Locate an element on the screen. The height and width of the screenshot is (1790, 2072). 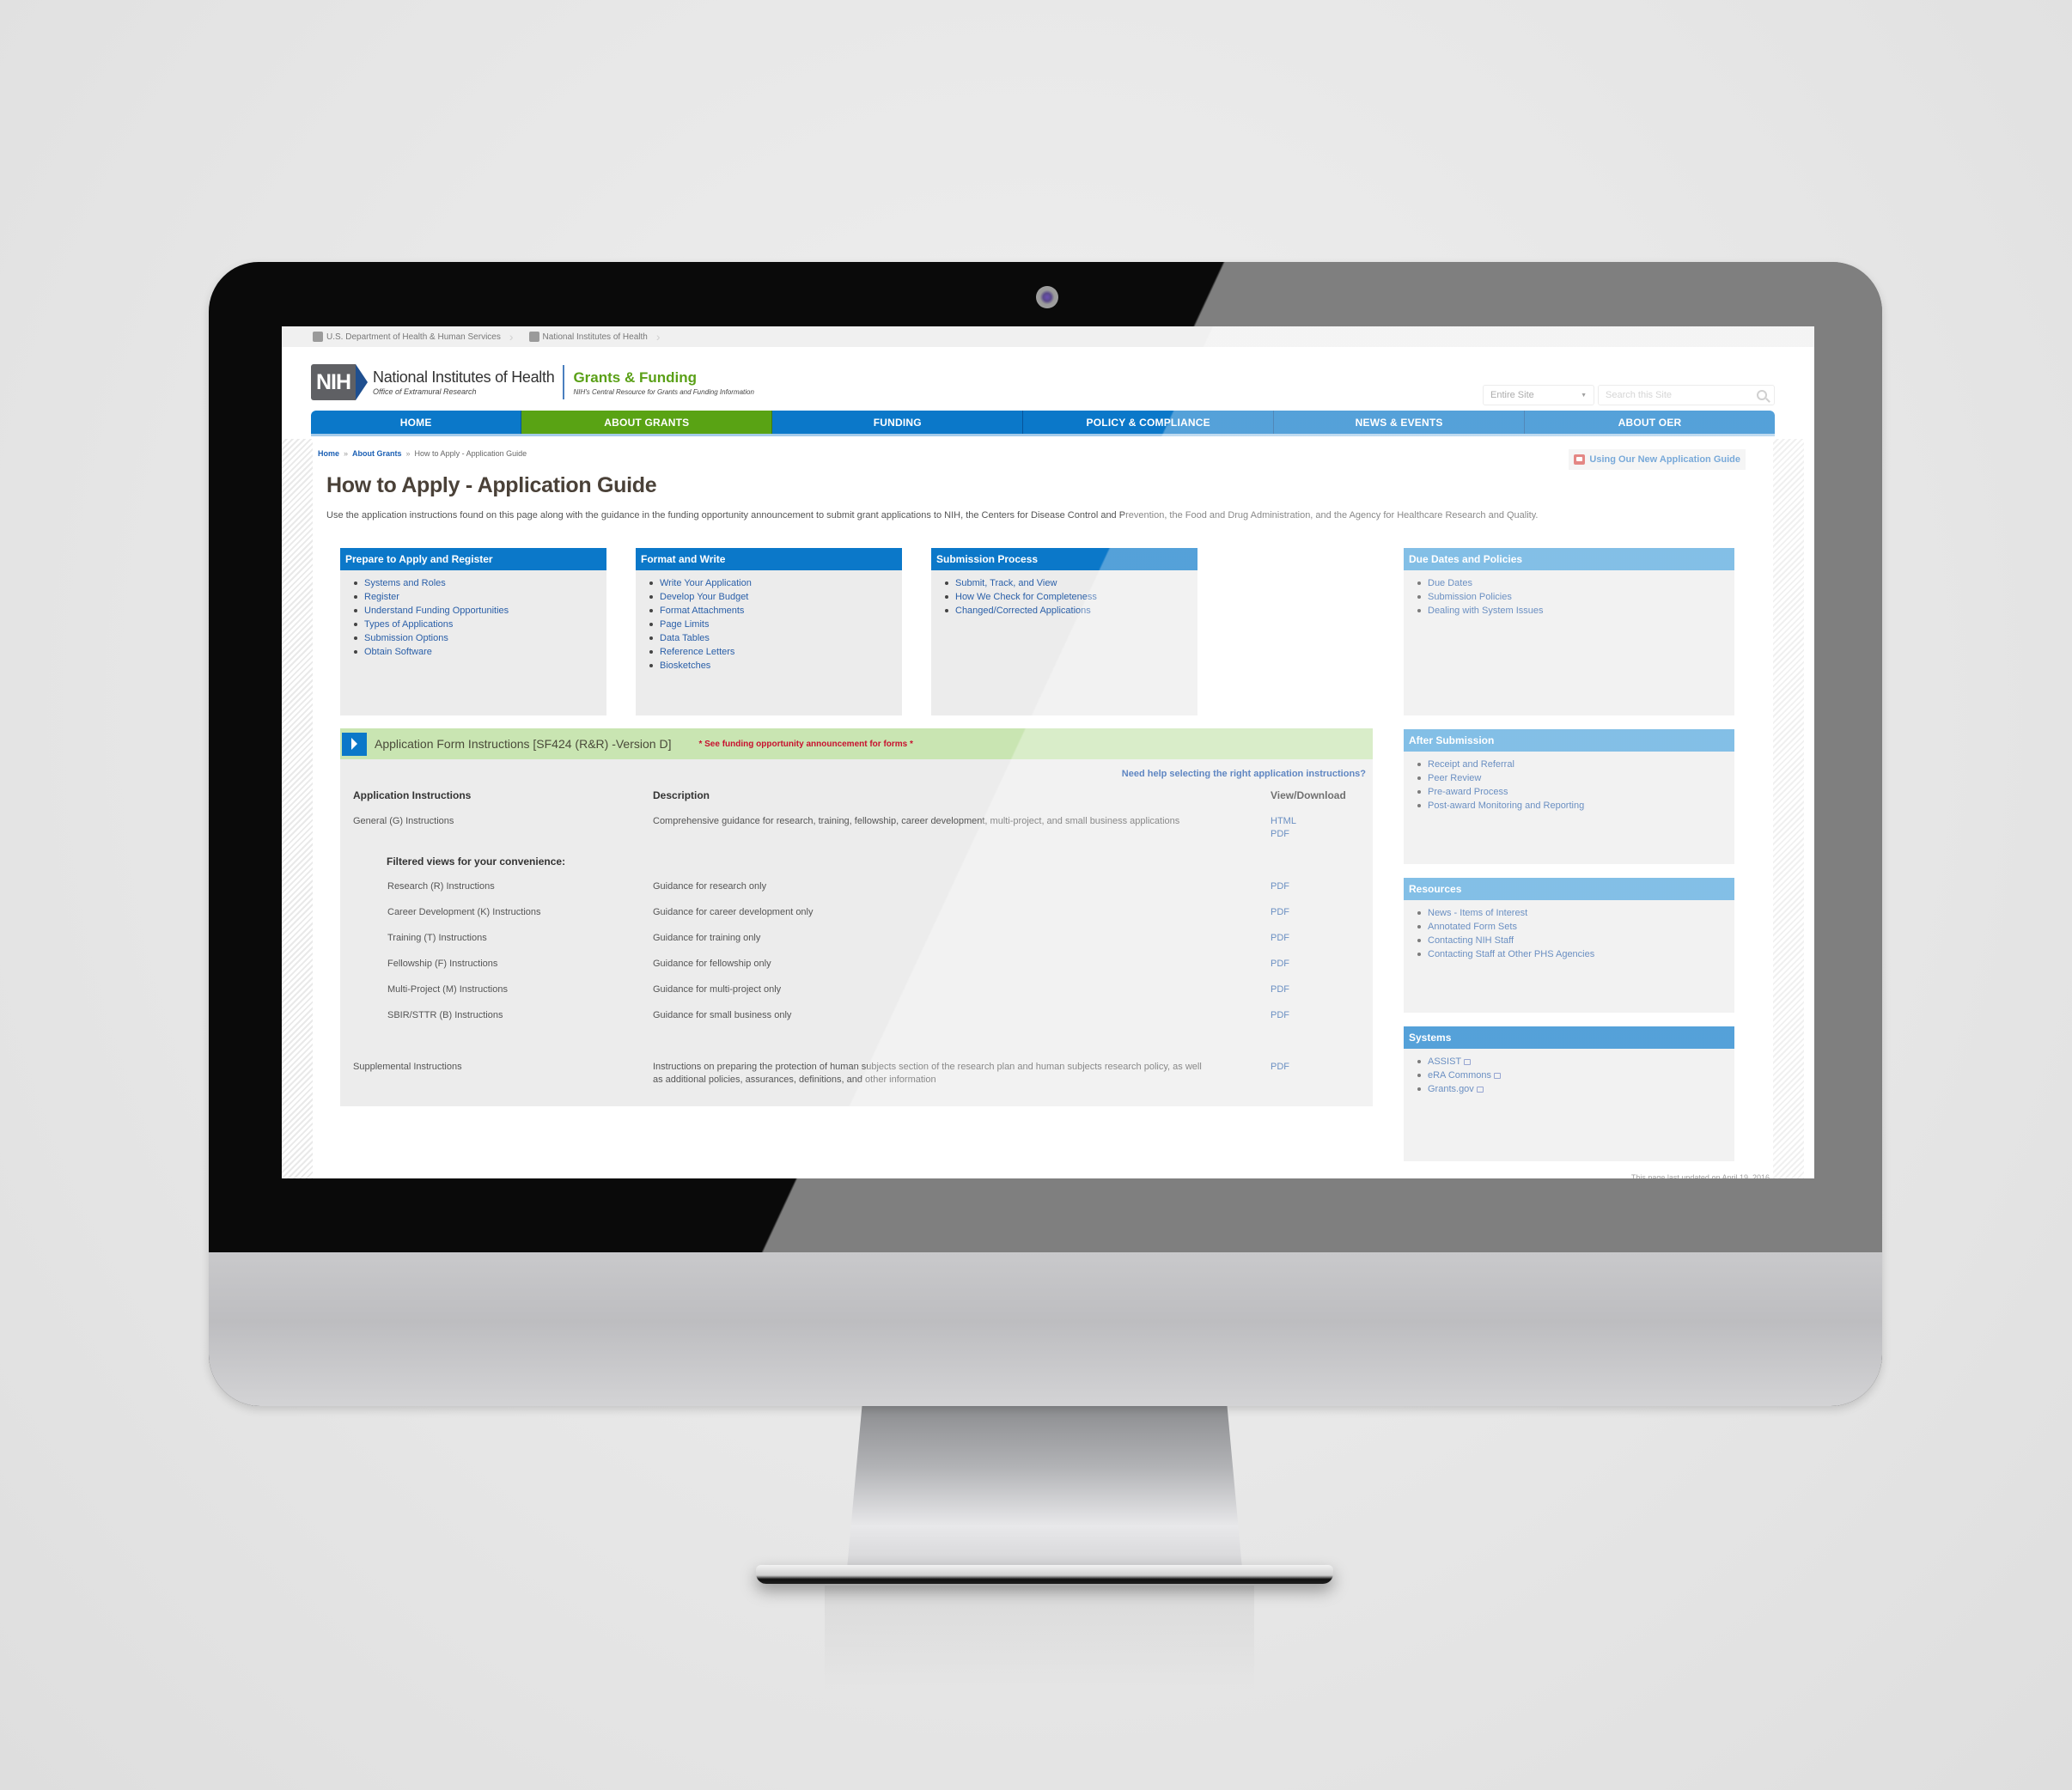
list-link: News - Items of Interest is located at coordinates (1477, 913).